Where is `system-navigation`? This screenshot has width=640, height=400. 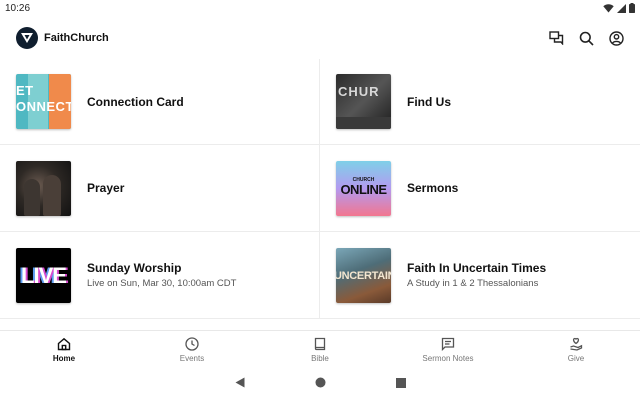 system-navigation is located at coordinates (320, 384).